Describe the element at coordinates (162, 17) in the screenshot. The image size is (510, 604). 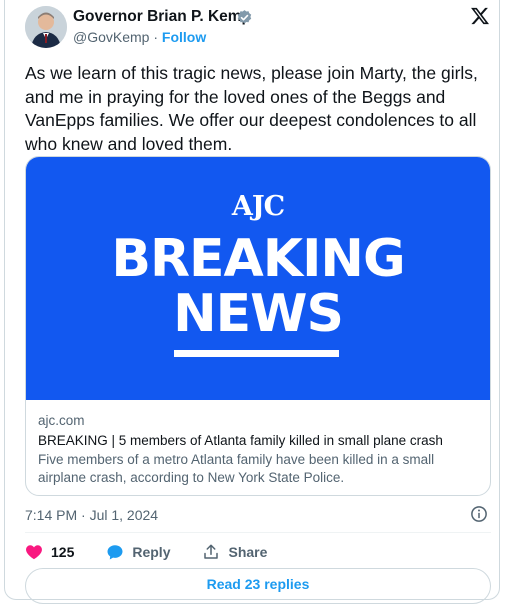
I see `author-name: Governor Brian P. Kemp` at that location.